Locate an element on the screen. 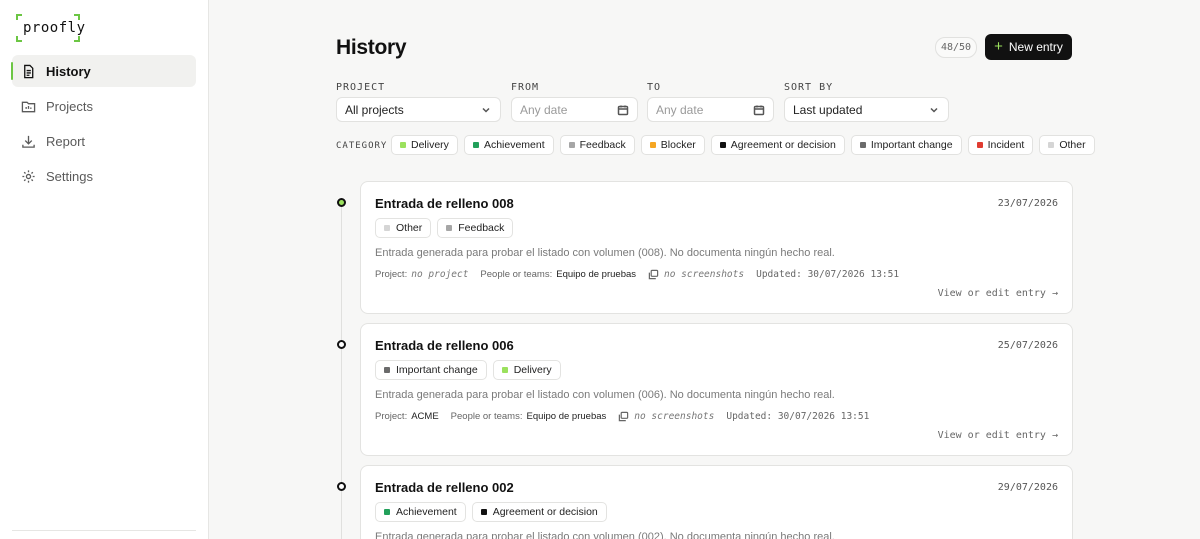  sort-select: Last updated is located at coordinates (866, 109).